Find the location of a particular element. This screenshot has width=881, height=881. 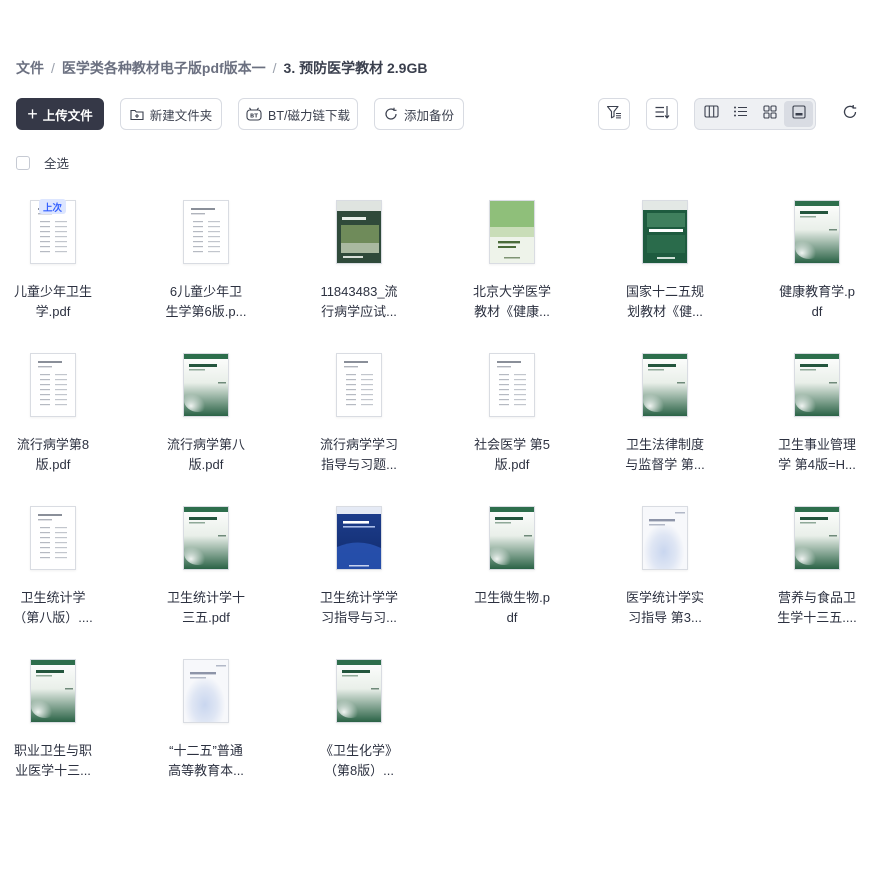

file-item: 流行病学第8 版.pdf is located at coordinates (64, 415).